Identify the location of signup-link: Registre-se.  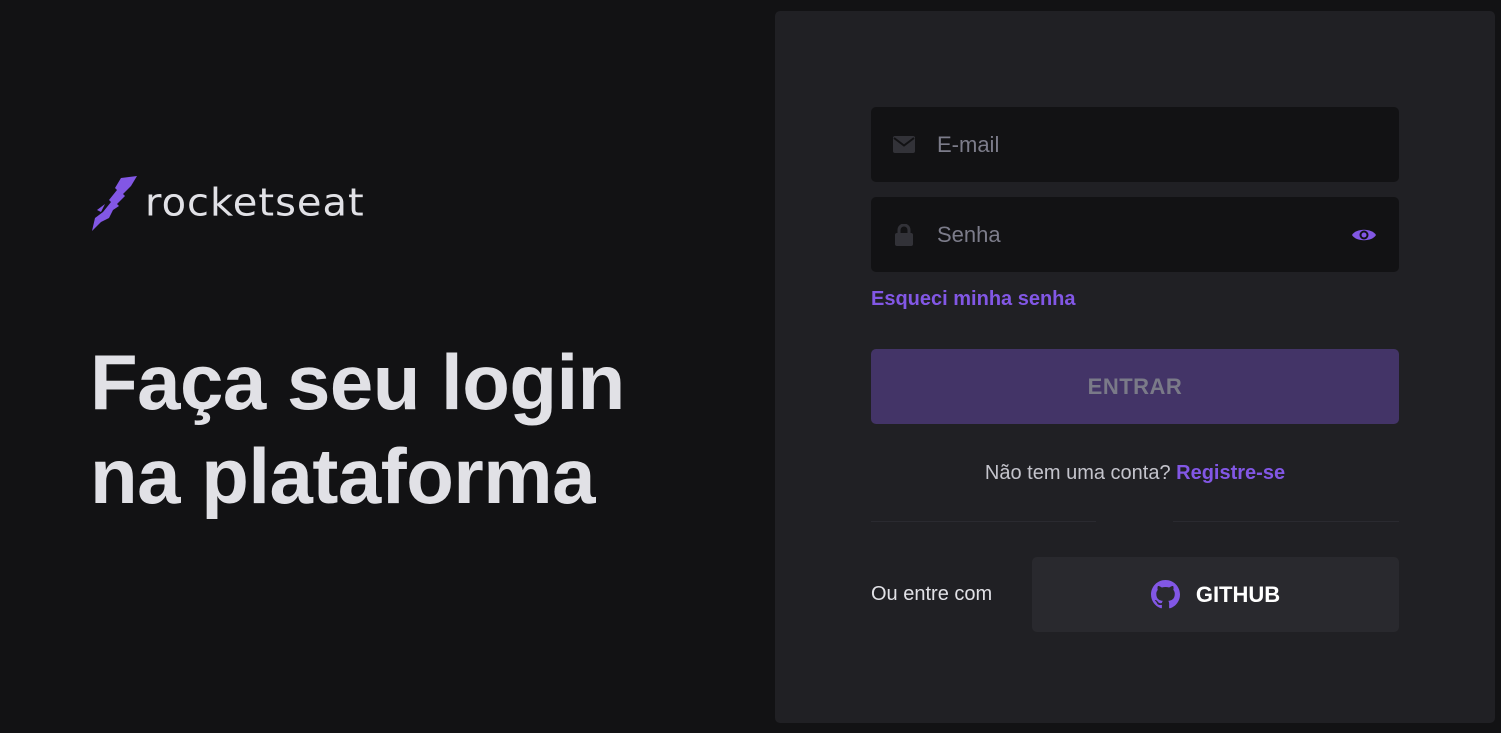
(1230, 473).